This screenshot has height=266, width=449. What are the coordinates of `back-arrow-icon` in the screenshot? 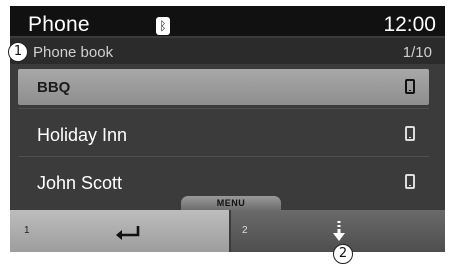 It's located at (128, 233).